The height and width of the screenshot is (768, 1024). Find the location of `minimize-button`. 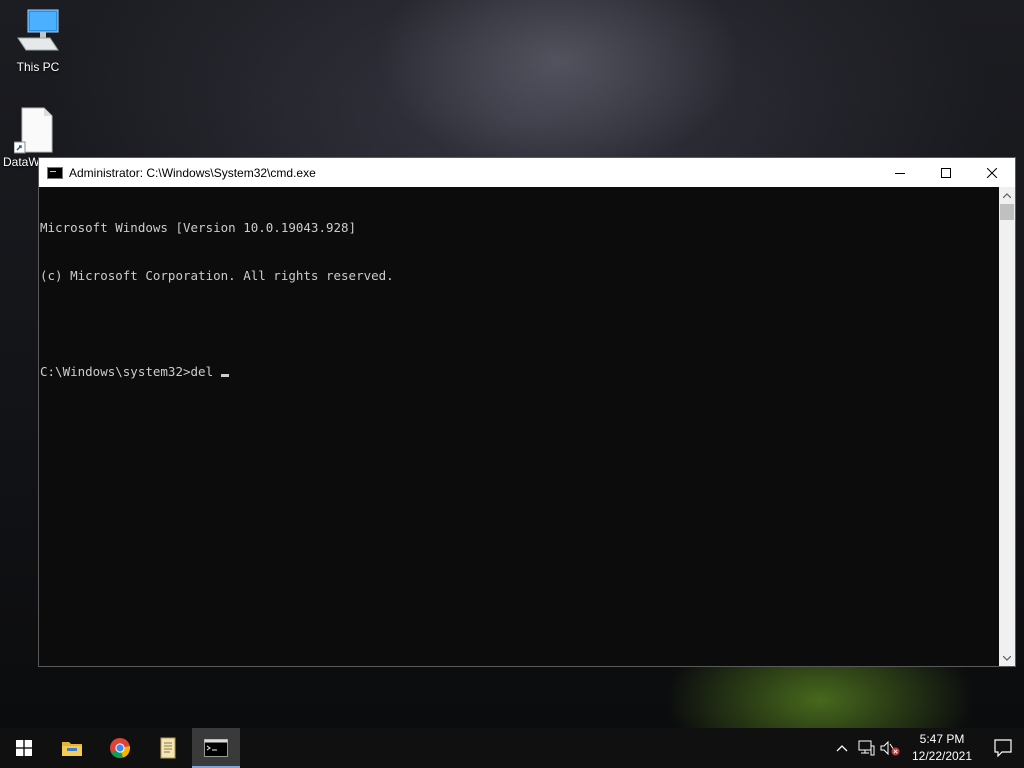

minimize-button is located at coordinates (900, 172).